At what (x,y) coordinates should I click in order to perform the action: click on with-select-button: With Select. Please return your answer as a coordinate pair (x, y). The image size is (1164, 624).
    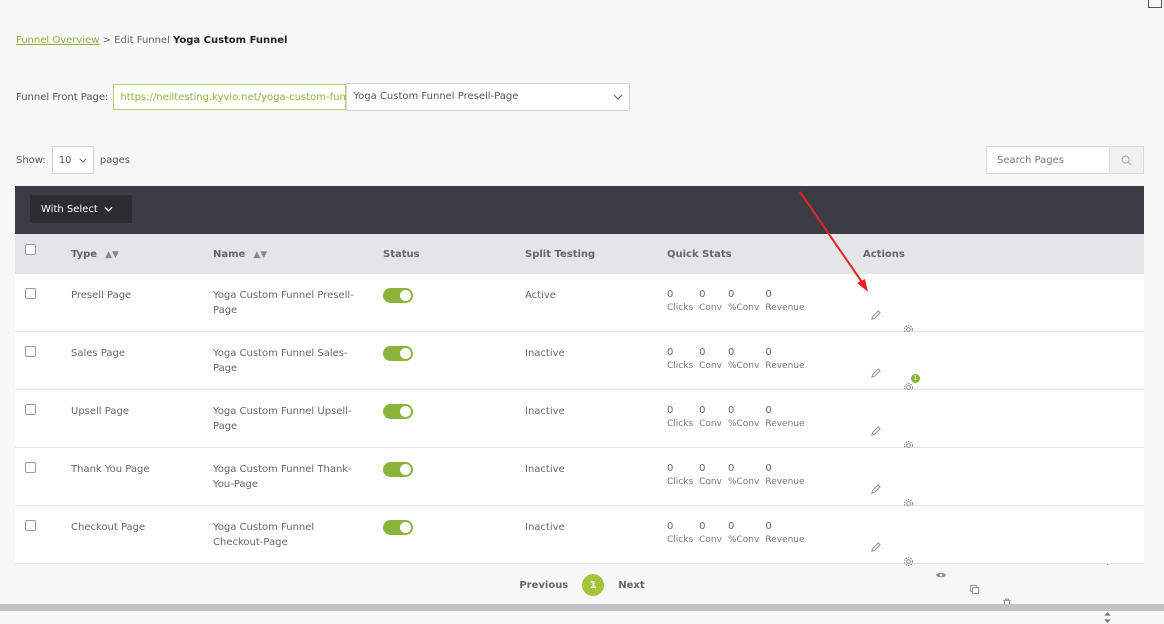
    Looking at the image, I should click on (81, 209).